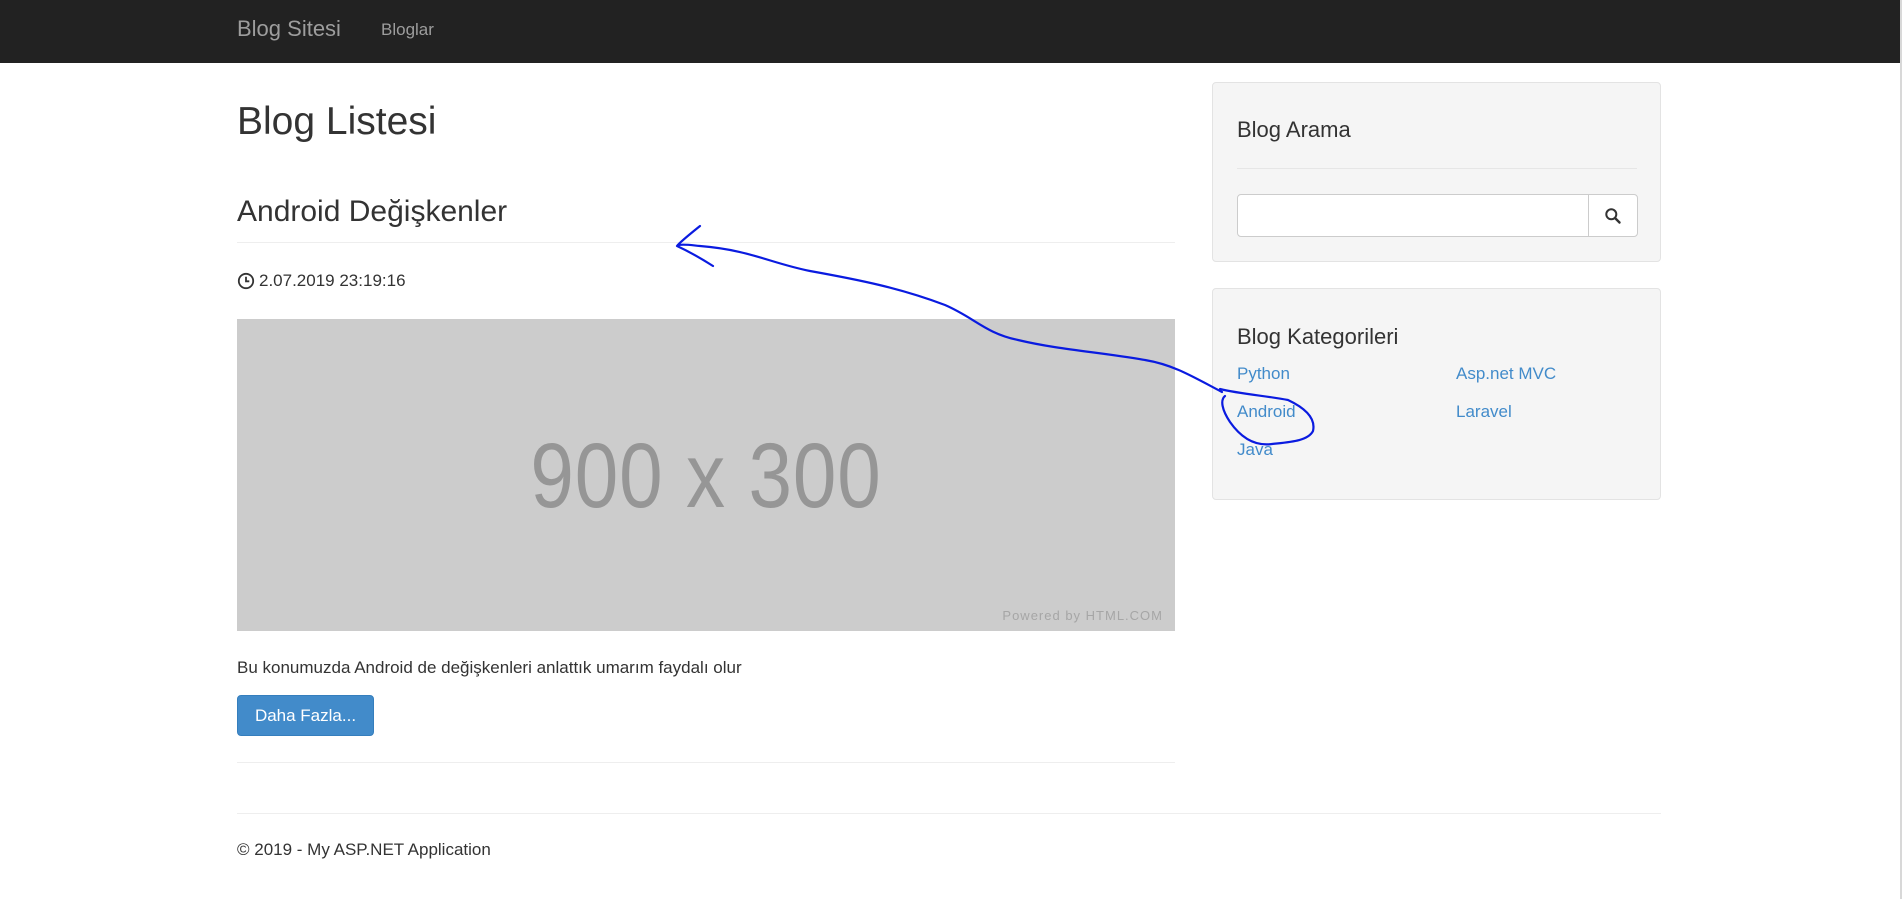 The width and height of the screenshot is (1902, 899). Describe the element at coordinates (1506, 374) in the screenshot. I see `category-link-aspnet-mvc: Asp.net MVC` at that location.